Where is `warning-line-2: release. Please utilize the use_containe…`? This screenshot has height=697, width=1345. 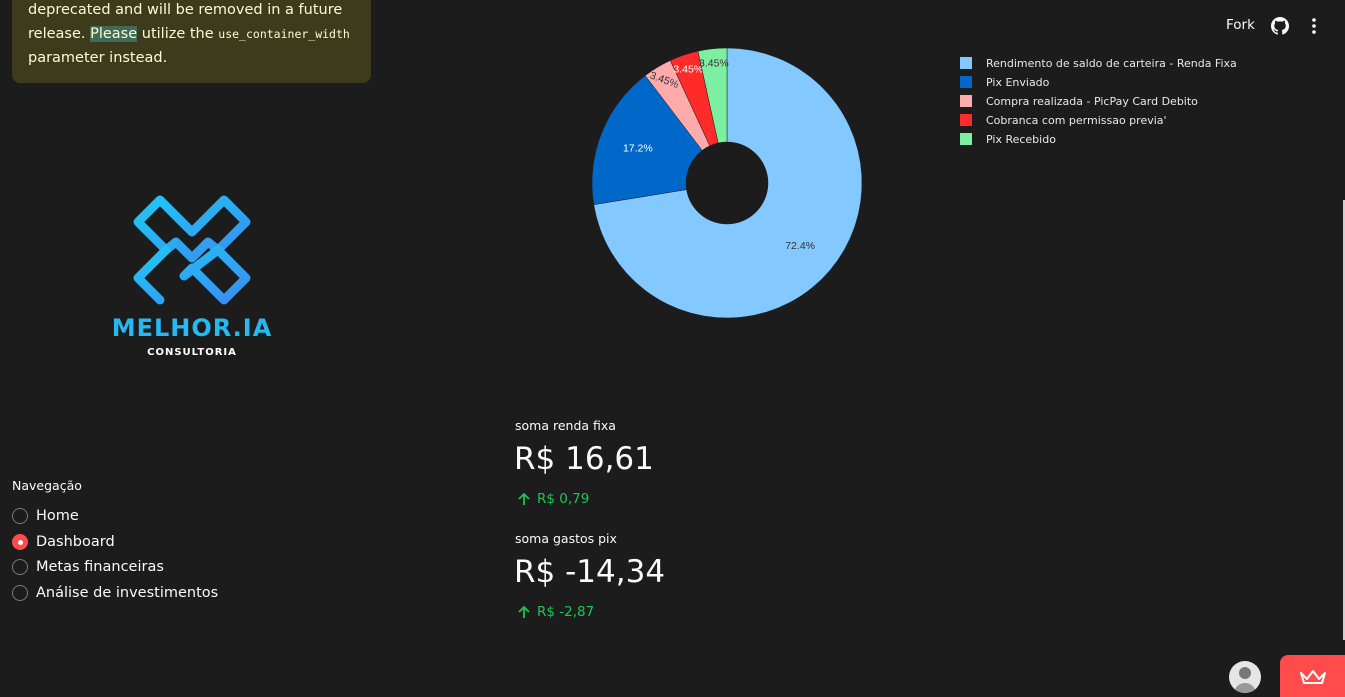
warning-line-2: release. Please utilize the use_containe… is located at coordinates (191, 34).